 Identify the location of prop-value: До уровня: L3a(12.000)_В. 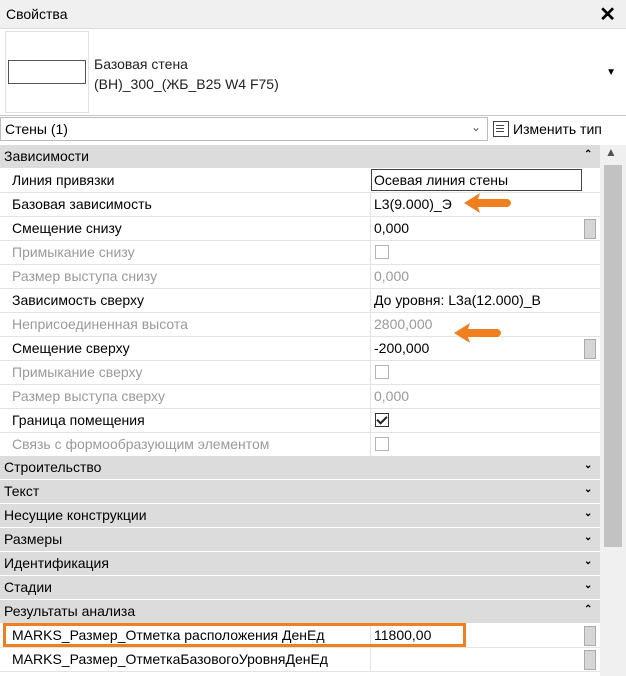
(457, 300).